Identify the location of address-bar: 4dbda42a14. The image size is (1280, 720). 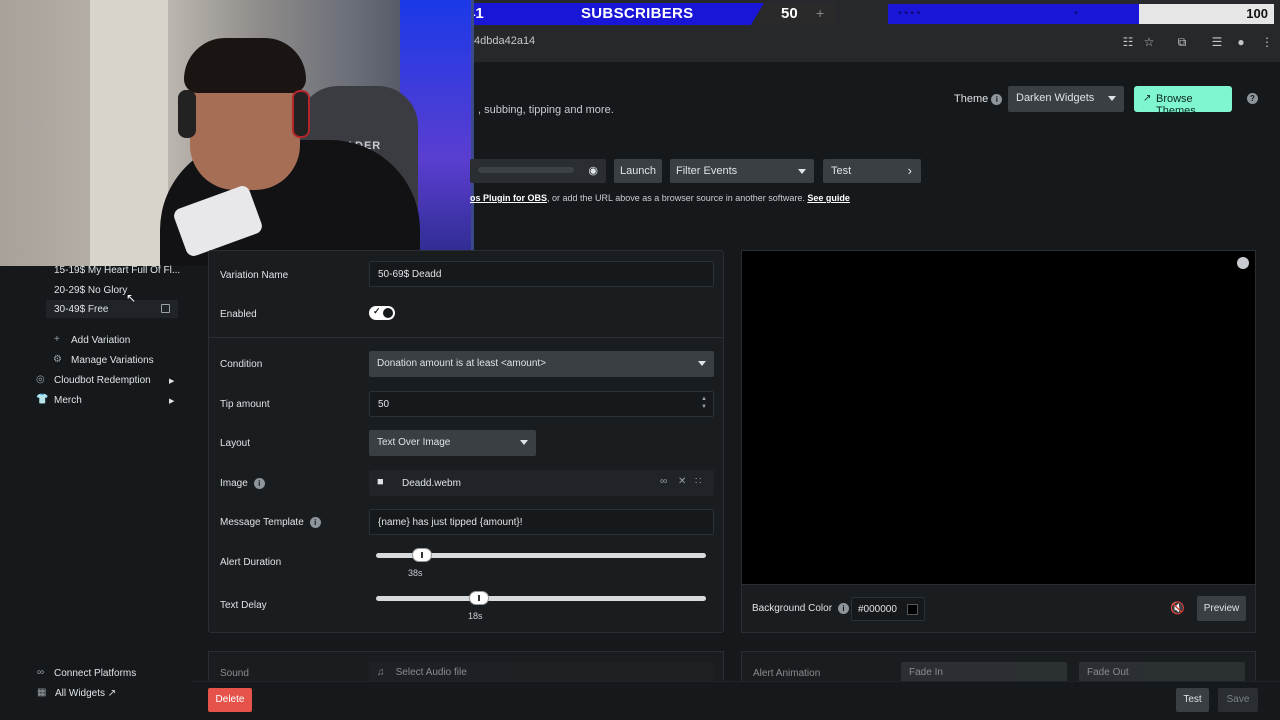
(873, 42).